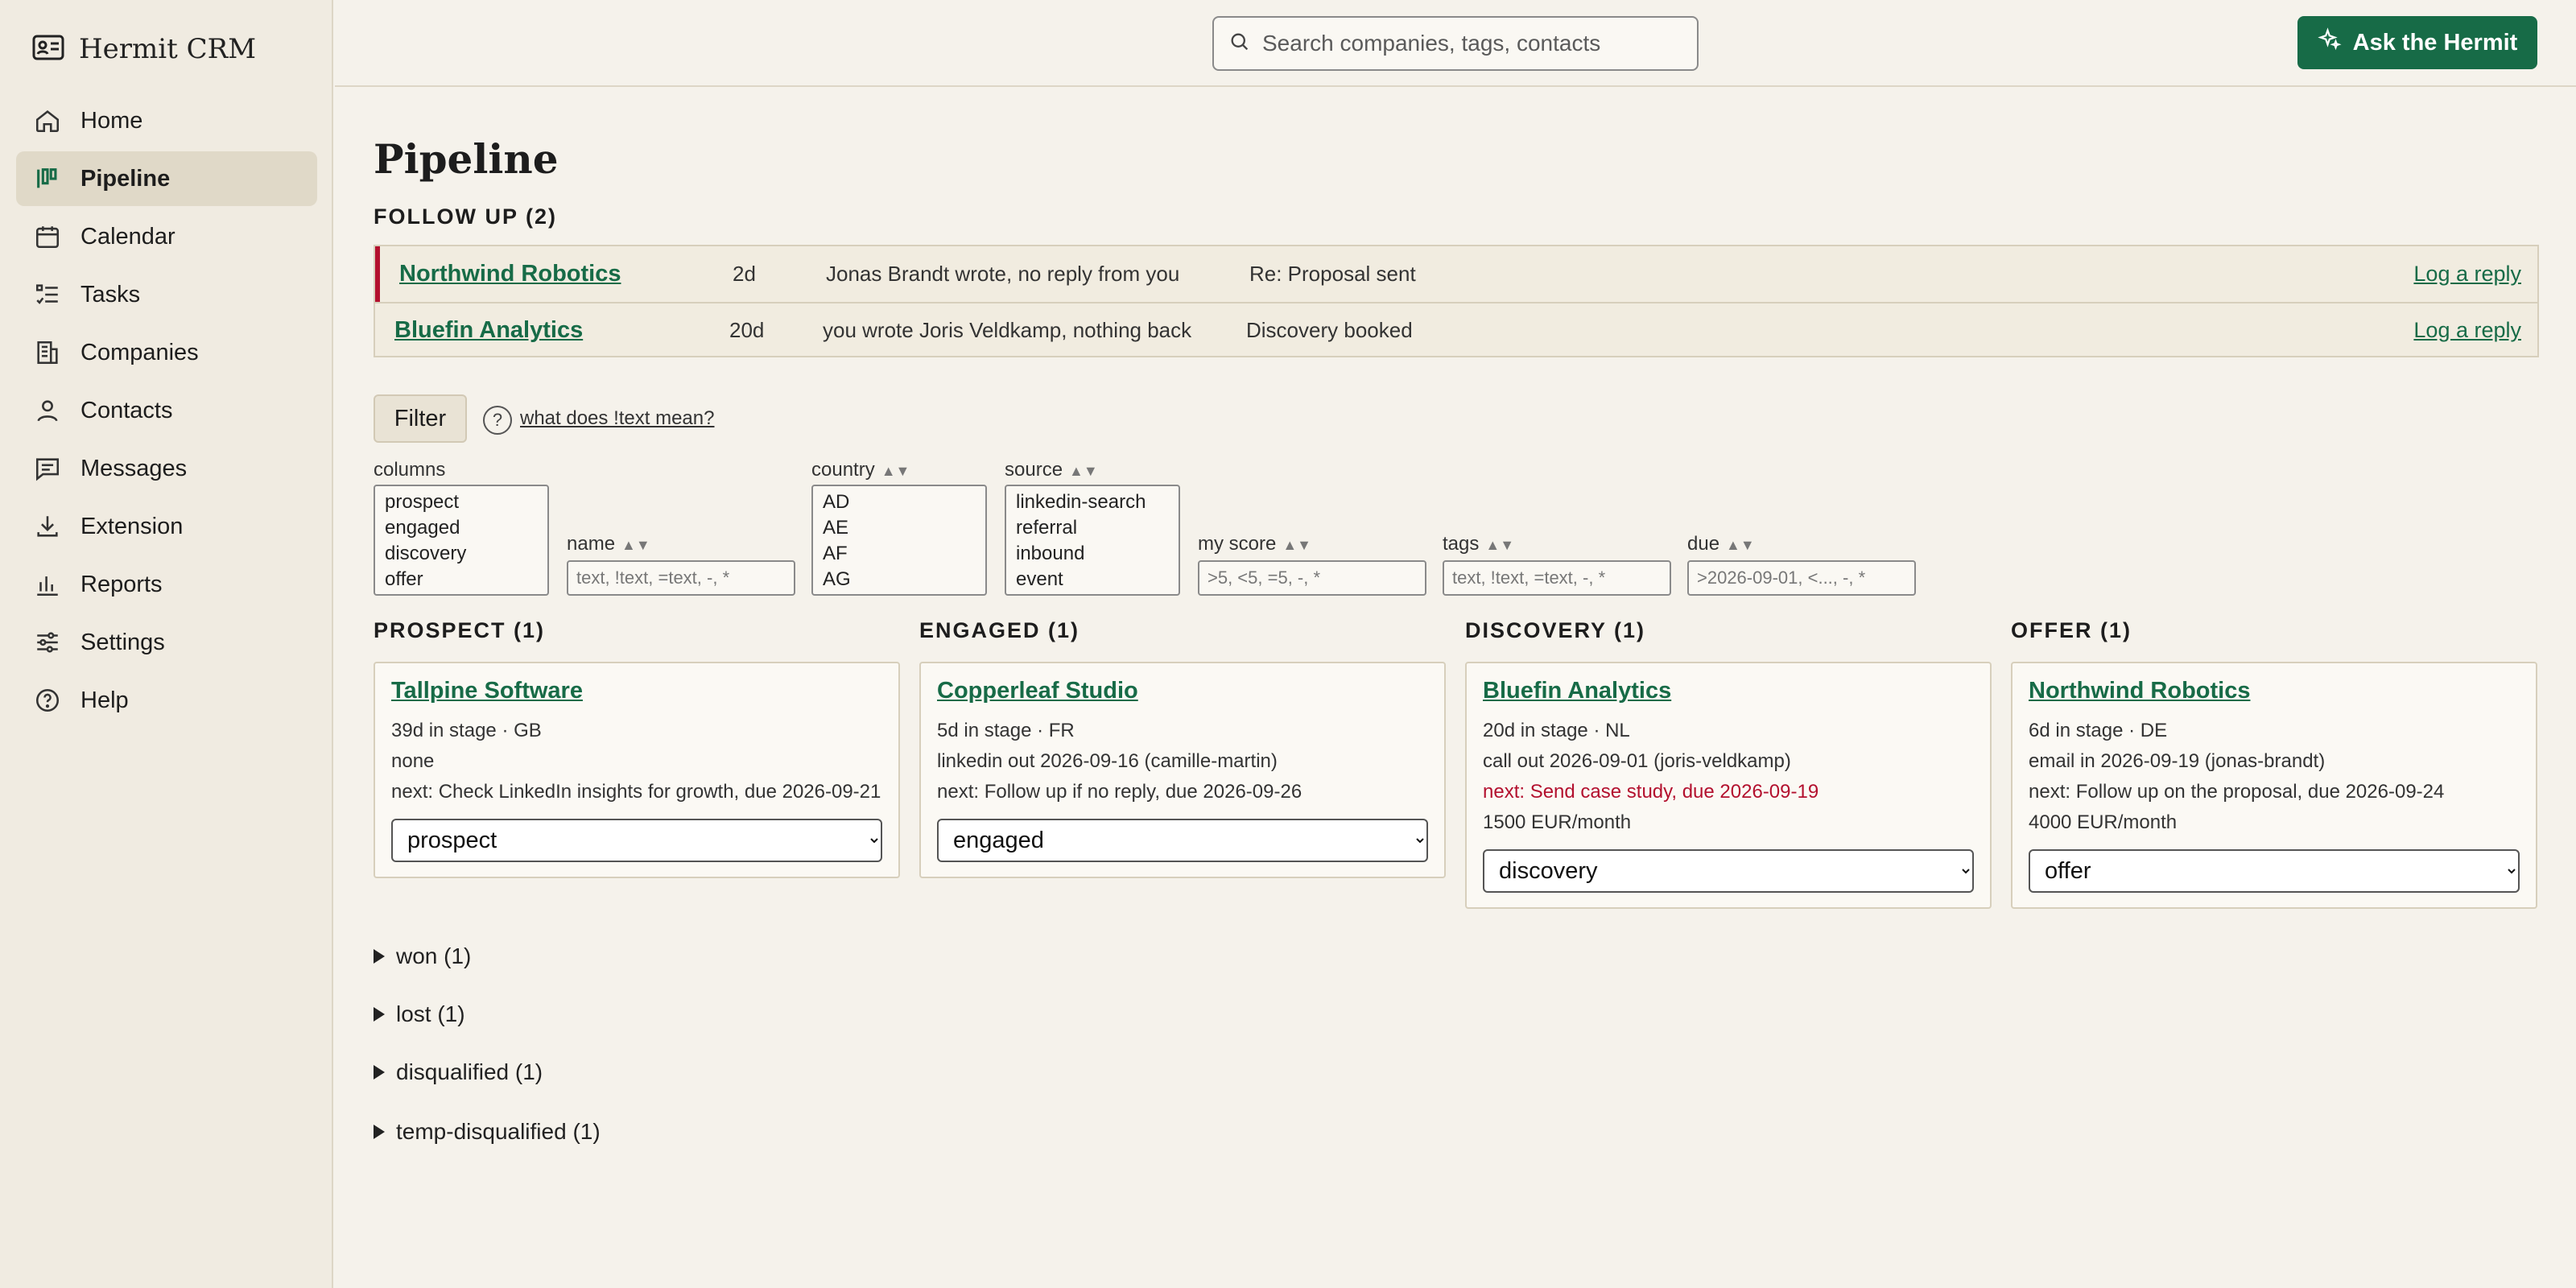  I want to click on download-icon, so click(47, 526).